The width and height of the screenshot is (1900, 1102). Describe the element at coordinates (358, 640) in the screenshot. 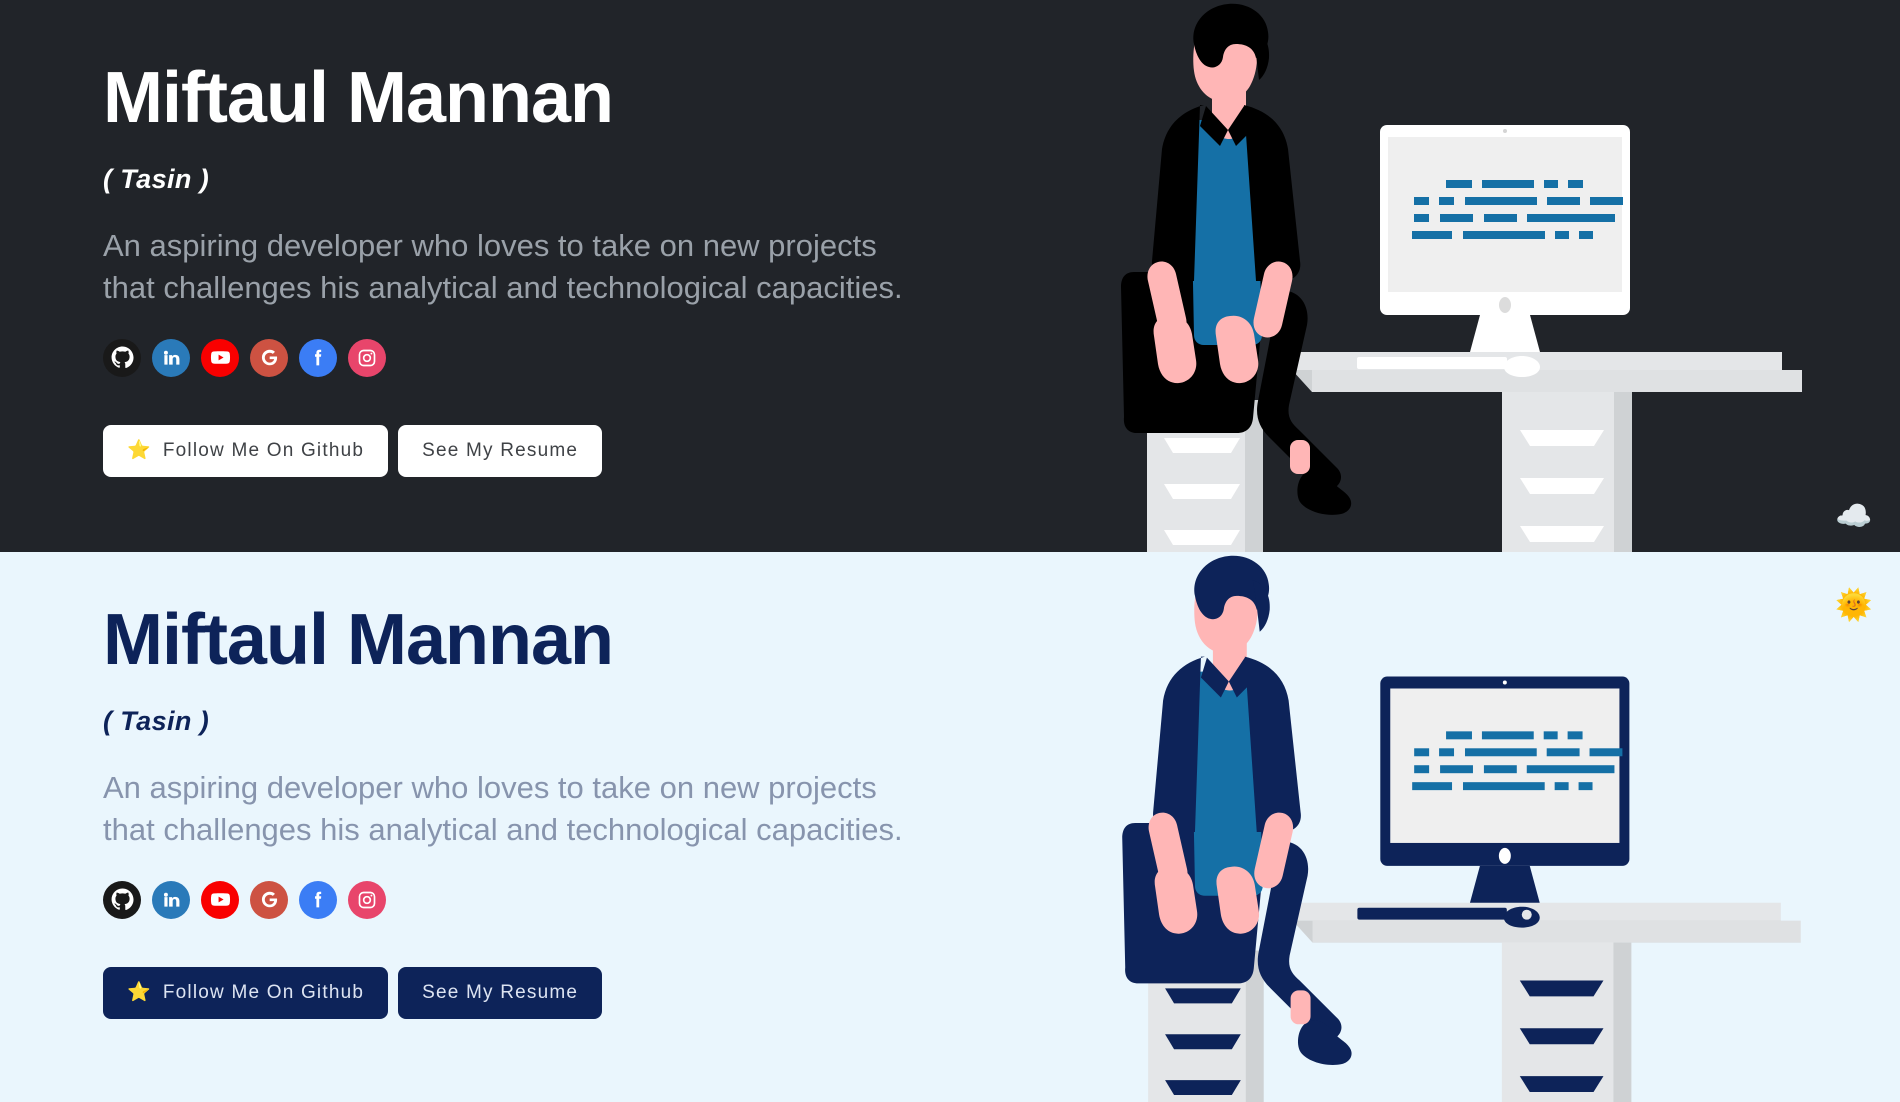

I see `page-title-light: Miftaul Mannan` at that location.